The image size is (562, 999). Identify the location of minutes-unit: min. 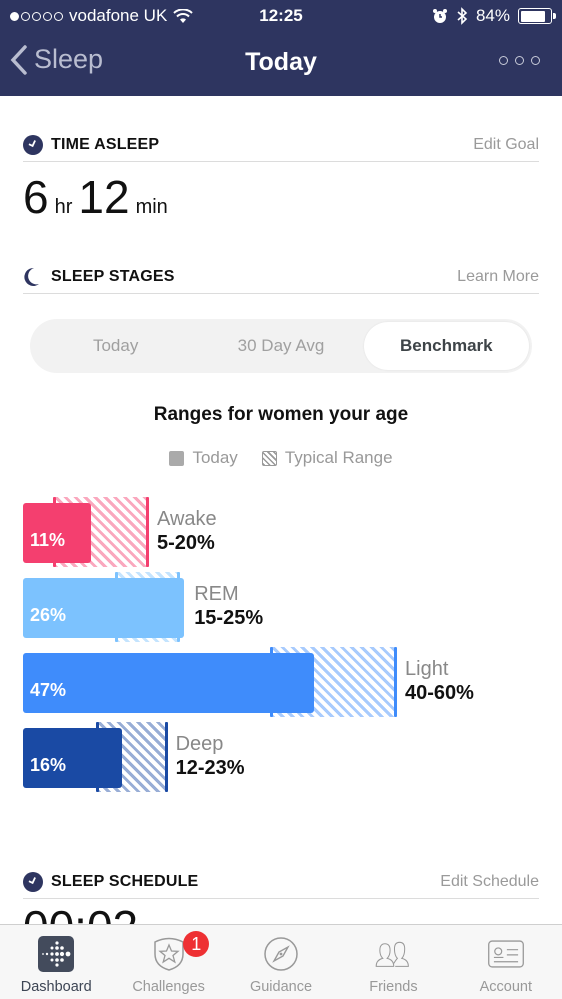
(151, 207).